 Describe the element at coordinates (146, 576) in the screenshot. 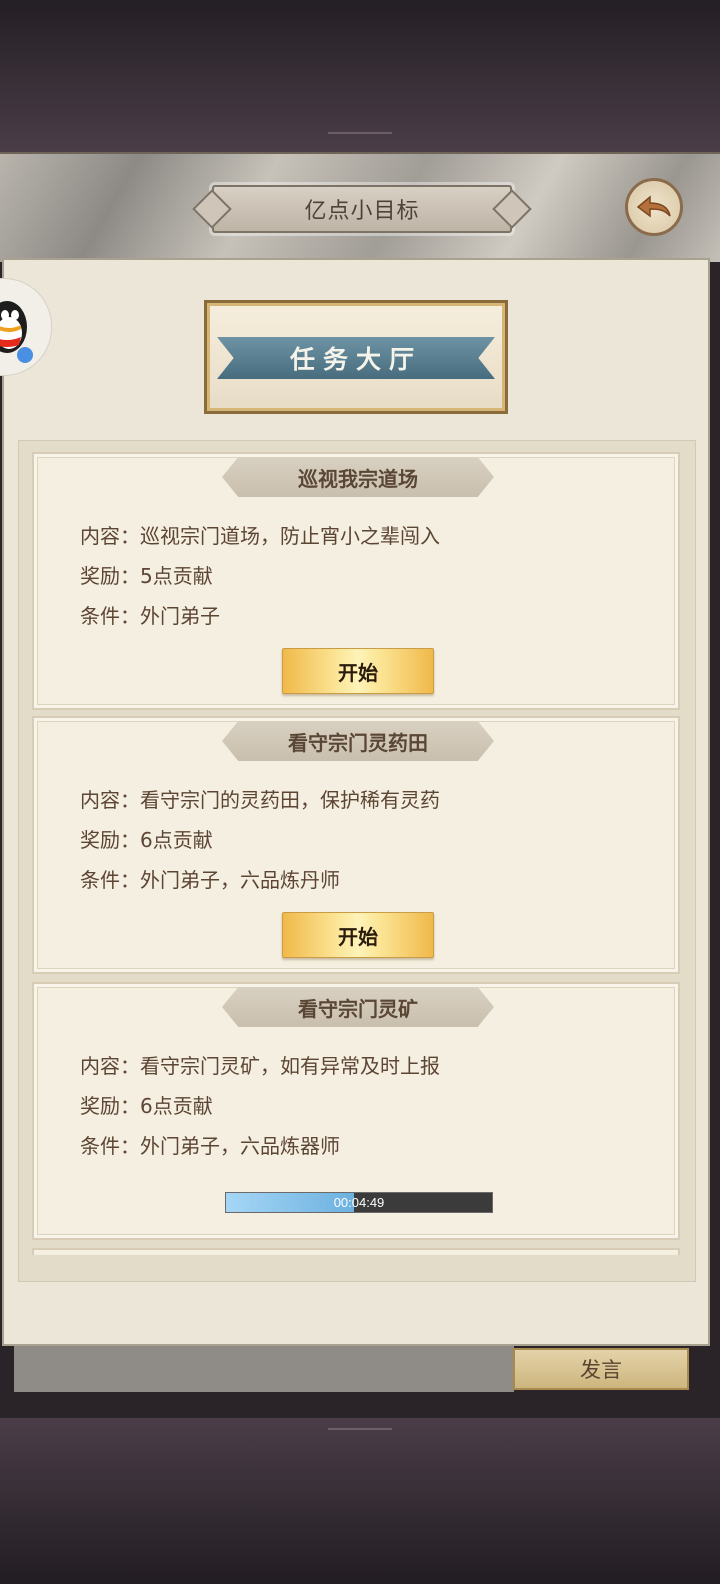

I see `task-reward: 奖励：5点贡献` at that location.